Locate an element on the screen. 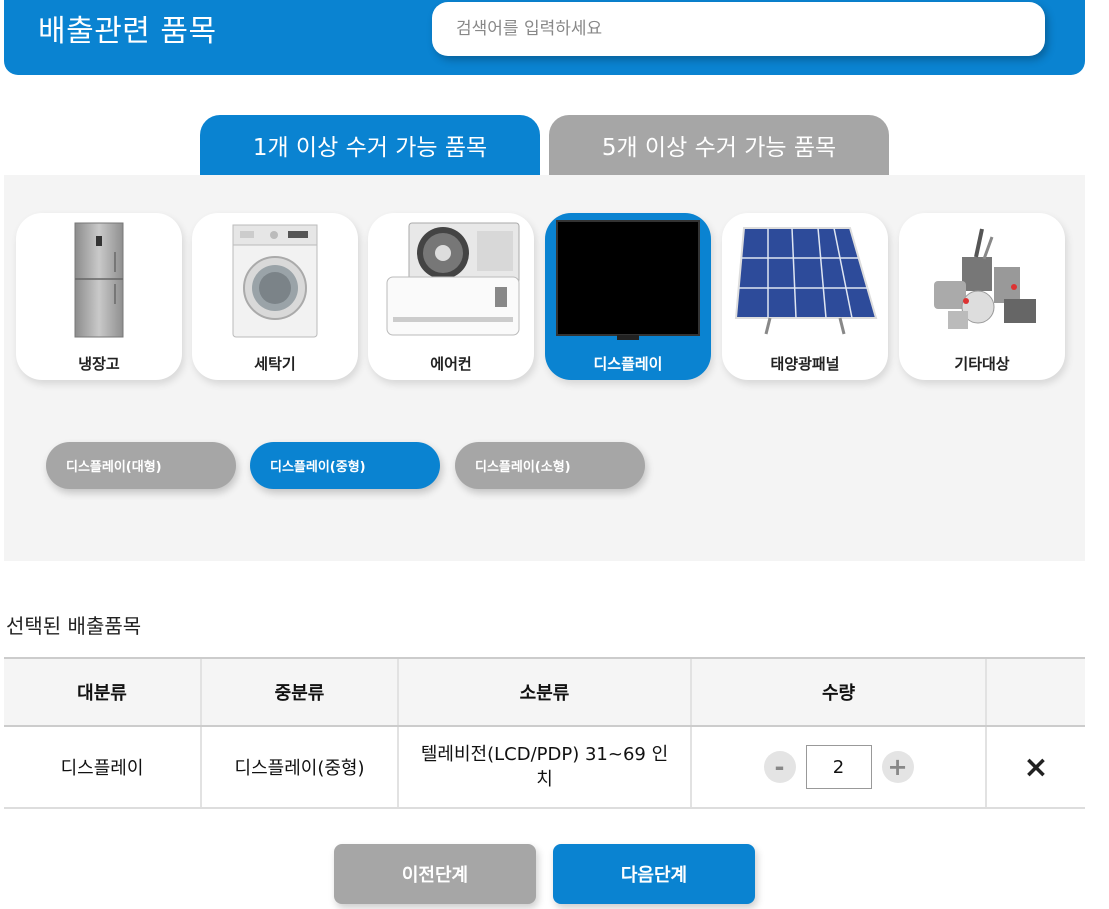 The image size is (1109, 909). search-input is located at coordinates (738, 29).